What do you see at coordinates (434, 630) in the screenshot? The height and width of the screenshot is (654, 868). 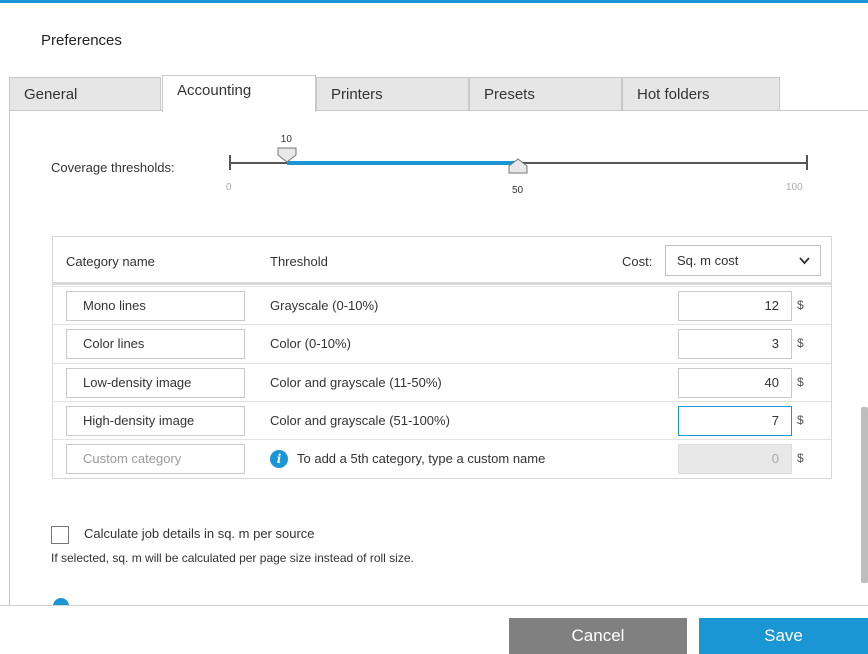 I see `dialog-footer: Cancel Save` at bounding box center [434, 630].